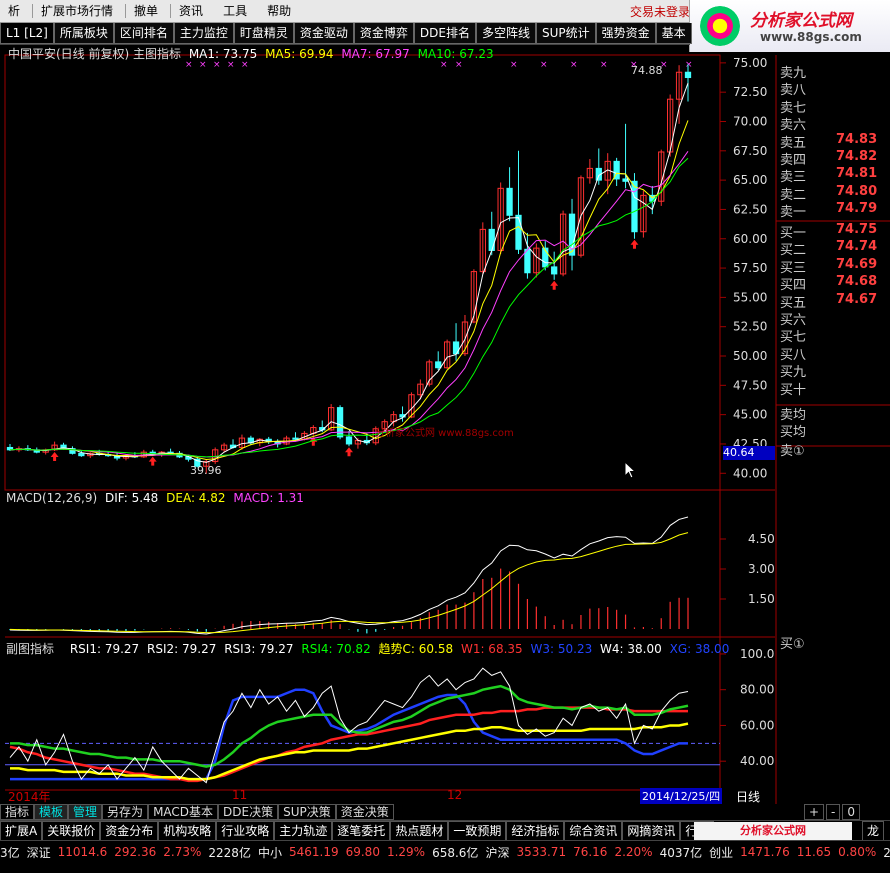 The width and height of the screenshot is (890, 873). Describe the element at coordinates (835, 158) in the screenshot. I see `ask-row: 卖四 74.82` at that location.